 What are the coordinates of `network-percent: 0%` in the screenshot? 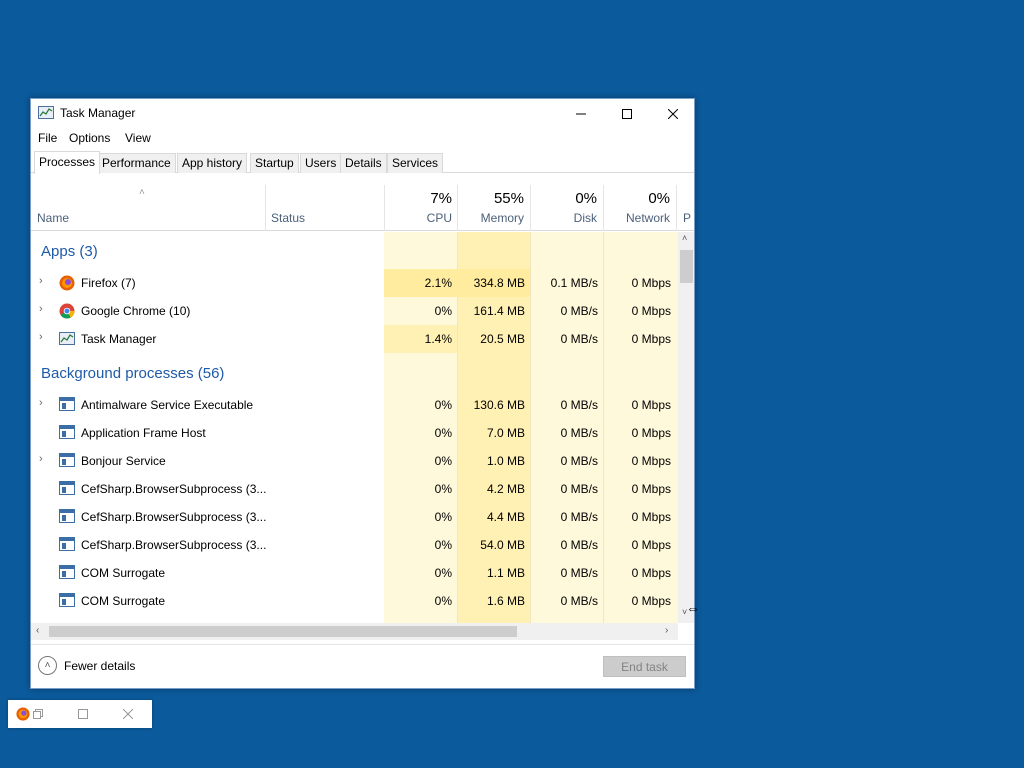 It's located at (659, 198).